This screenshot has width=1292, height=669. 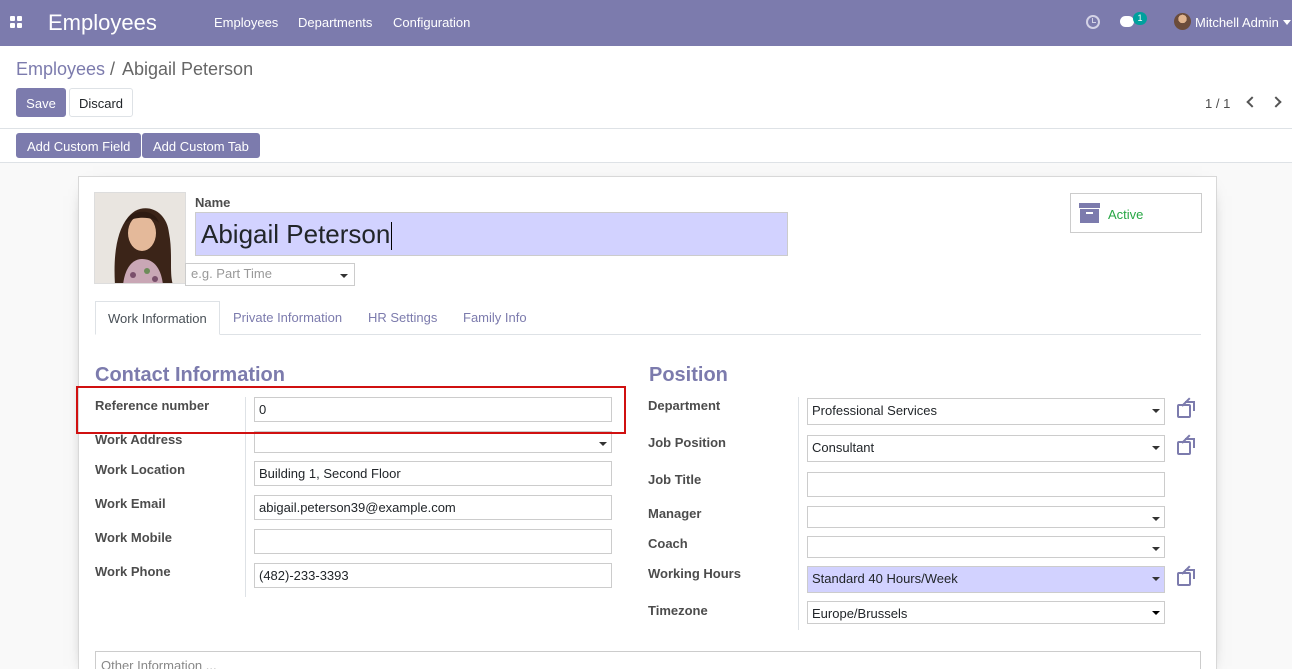 What do you see at coordinates (986, 612) in the screenshot?
I see `timezone-select: Europe/Brussels` at bounding box center [986, 612].